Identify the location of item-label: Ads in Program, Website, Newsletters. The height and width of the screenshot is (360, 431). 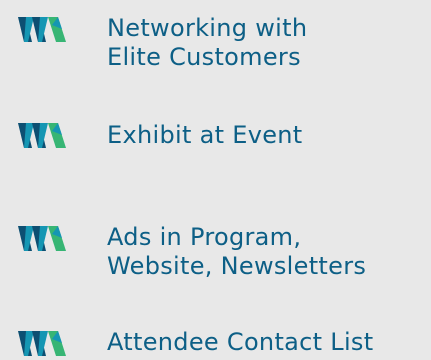
(236, 252).